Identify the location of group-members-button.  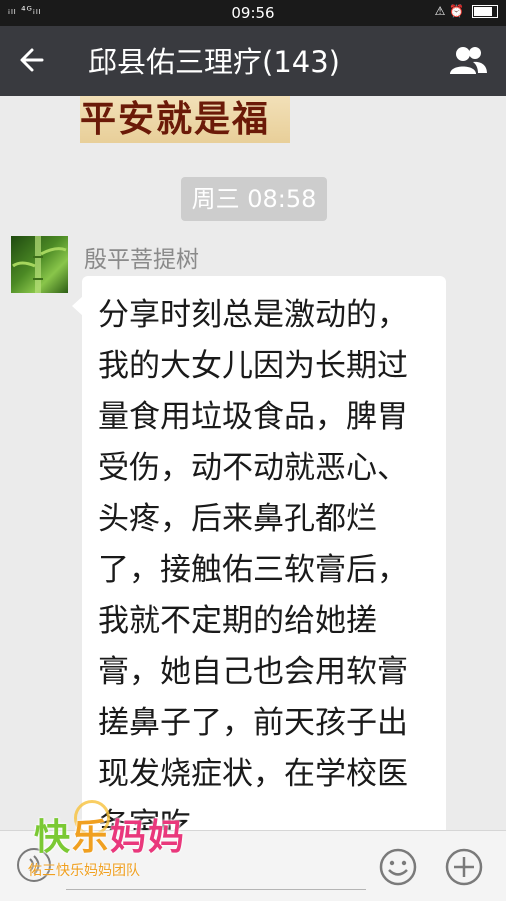
(468, 61).